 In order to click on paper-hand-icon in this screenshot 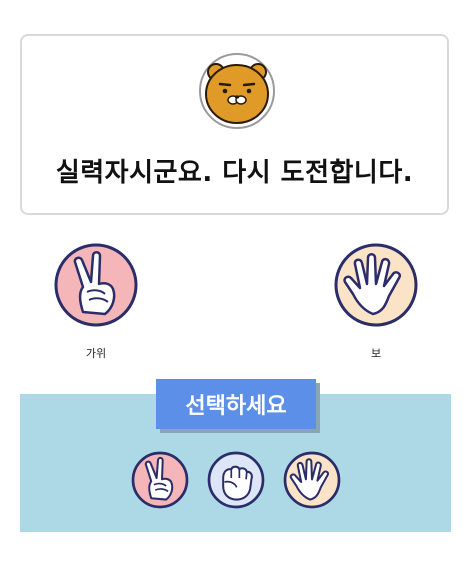, I will do `click(376, 285)`.